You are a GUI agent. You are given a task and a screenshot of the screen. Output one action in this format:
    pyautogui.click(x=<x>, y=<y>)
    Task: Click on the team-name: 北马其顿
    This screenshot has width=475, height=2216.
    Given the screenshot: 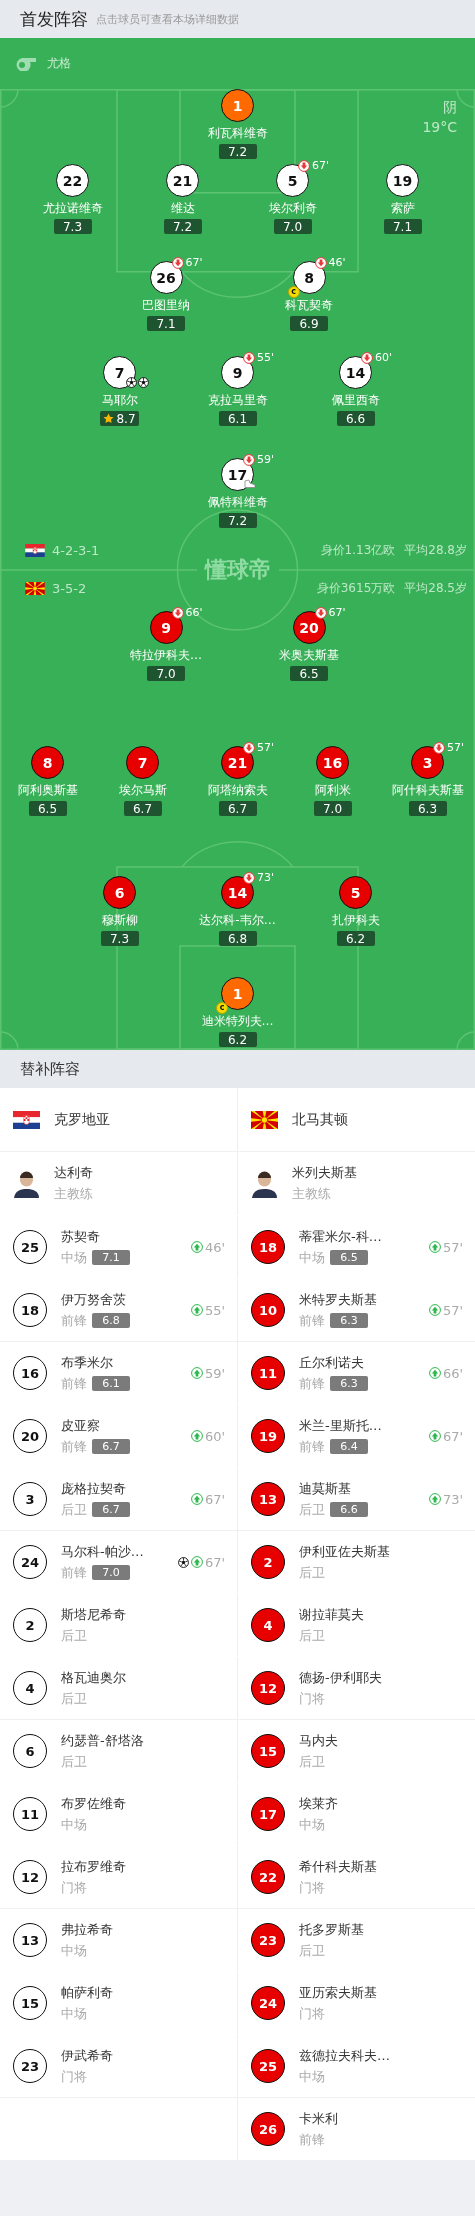 What is the action you would take?
    pyautogui.click(x=320, y=1119)
    